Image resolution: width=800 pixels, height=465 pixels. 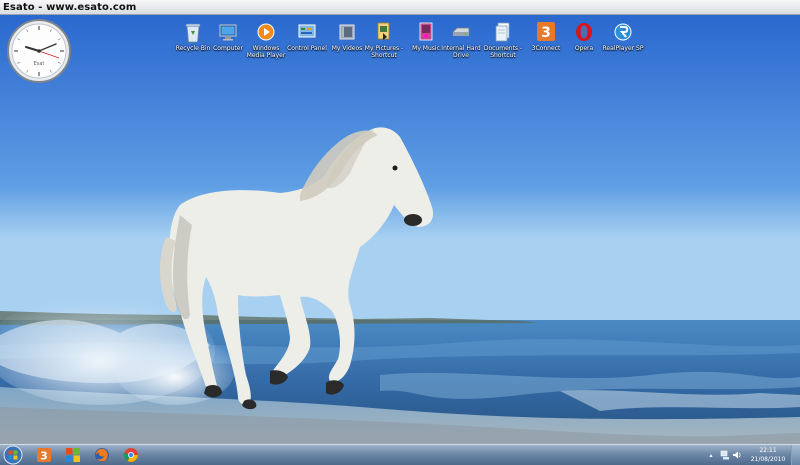 I want to click on app-tiles-icon, so click(x=73, y=455).